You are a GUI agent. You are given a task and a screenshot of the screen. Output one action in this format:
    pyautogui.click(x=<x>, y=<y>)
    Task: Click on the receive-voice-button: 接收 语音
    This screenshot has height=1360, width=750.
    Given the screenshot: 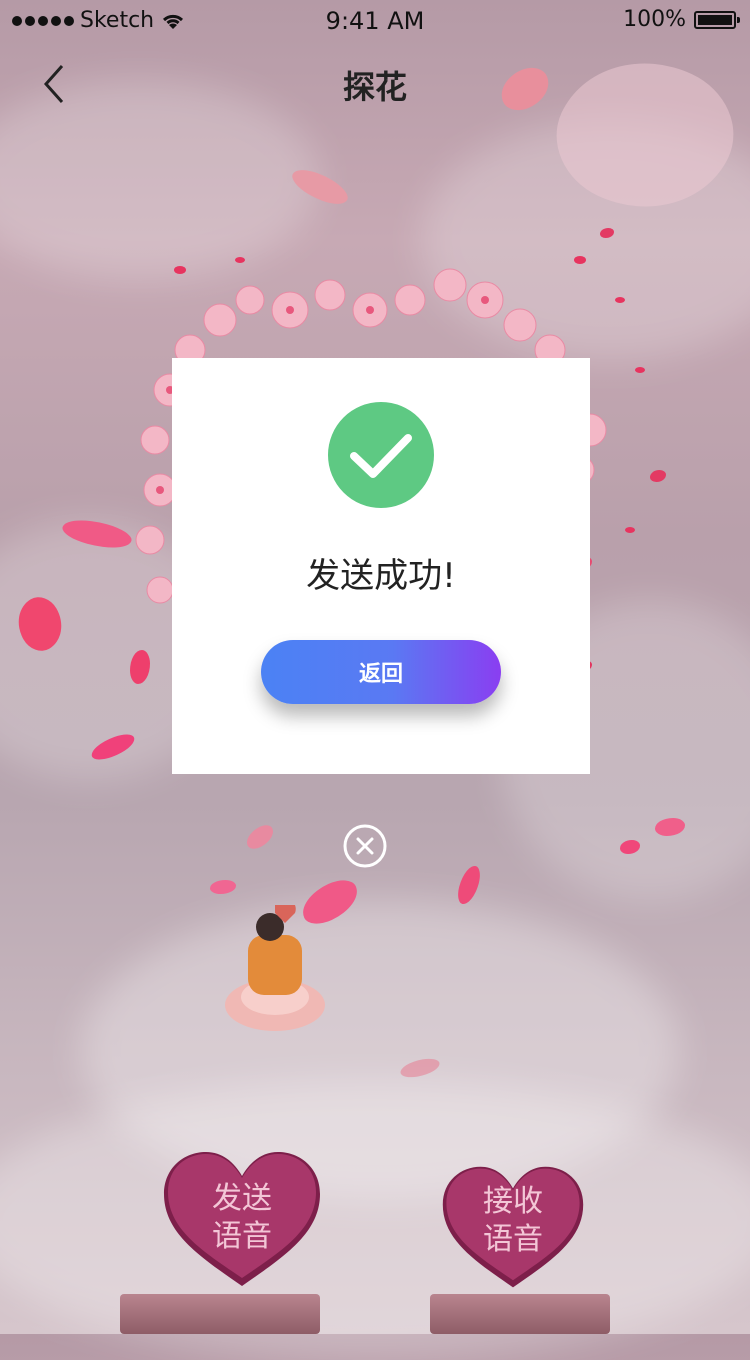 What is the action you would take?
    pyautogui.click(x=513, y=1228)
    